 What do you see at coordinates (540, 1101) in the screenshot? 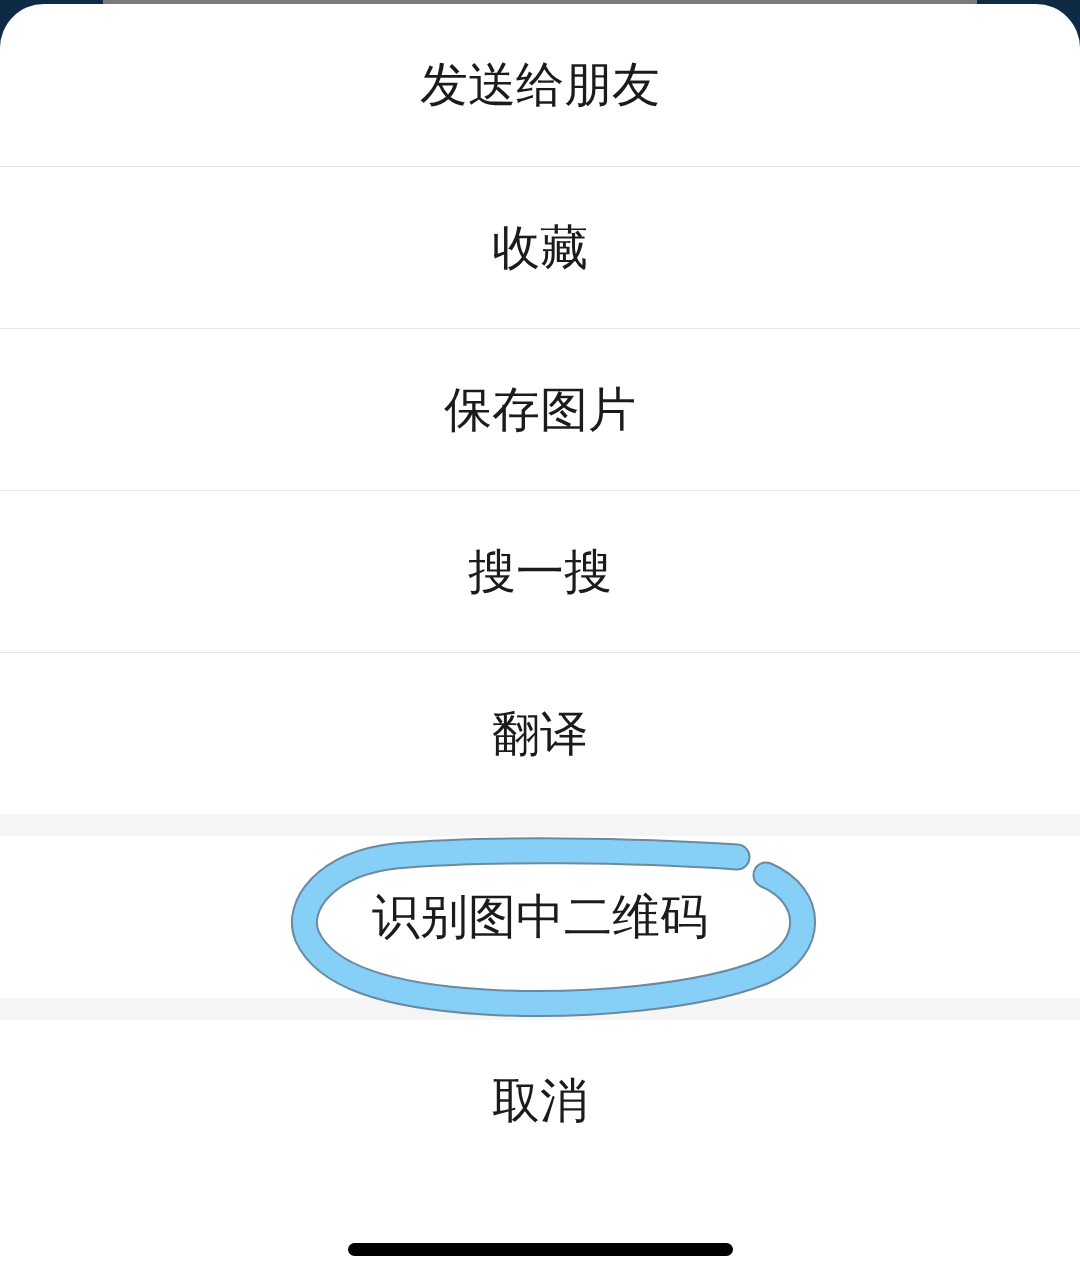
I see `action-sheet-item: 取消` at bounding box center [540, 1101].